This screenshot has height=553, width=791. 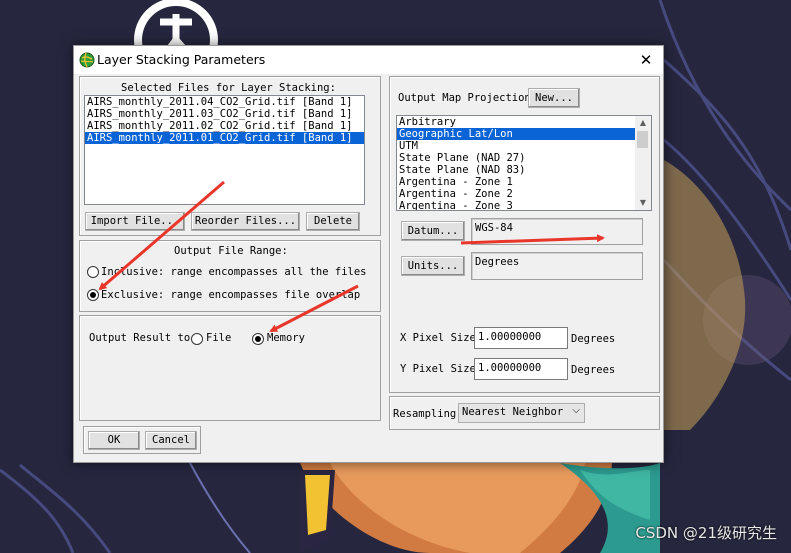 What do you see at coordinates (258, 339) in the screenshot?
I see `memory-radio` at bounding box center [258, 339].